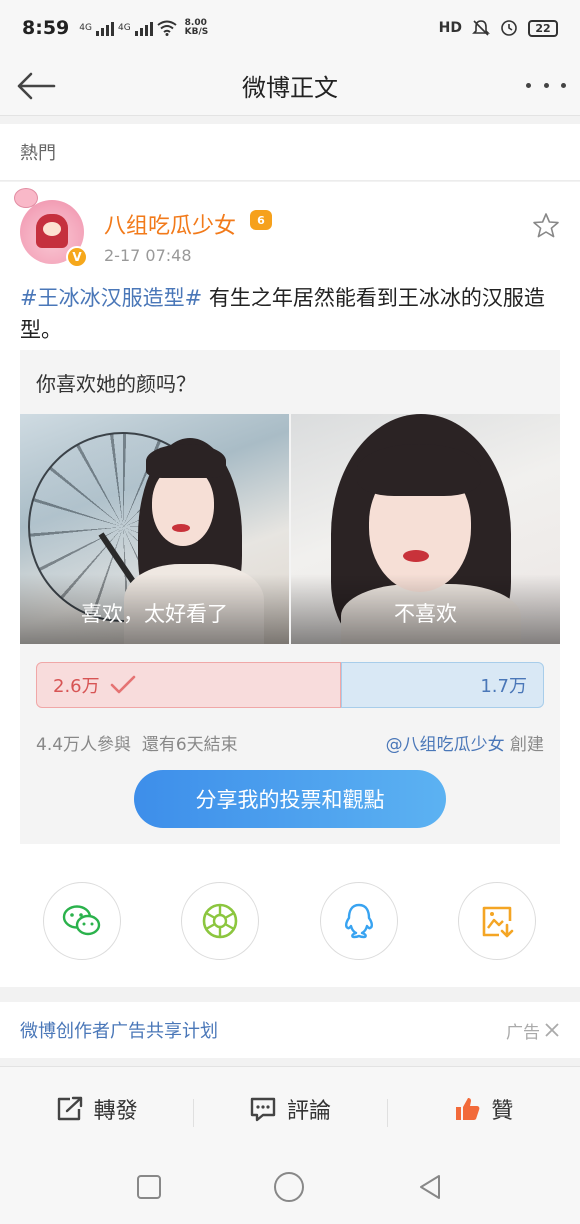 The height and width of the screenshot is (1224, 580). I want to click on favorite-button, so click(546, 226).